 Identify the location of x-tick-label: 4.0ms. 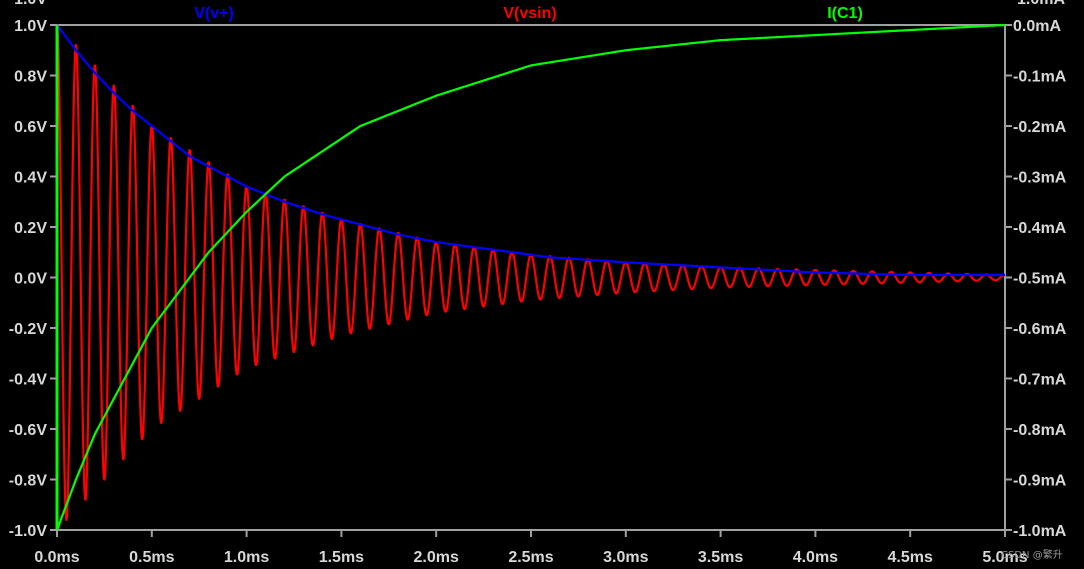
(815, 557).